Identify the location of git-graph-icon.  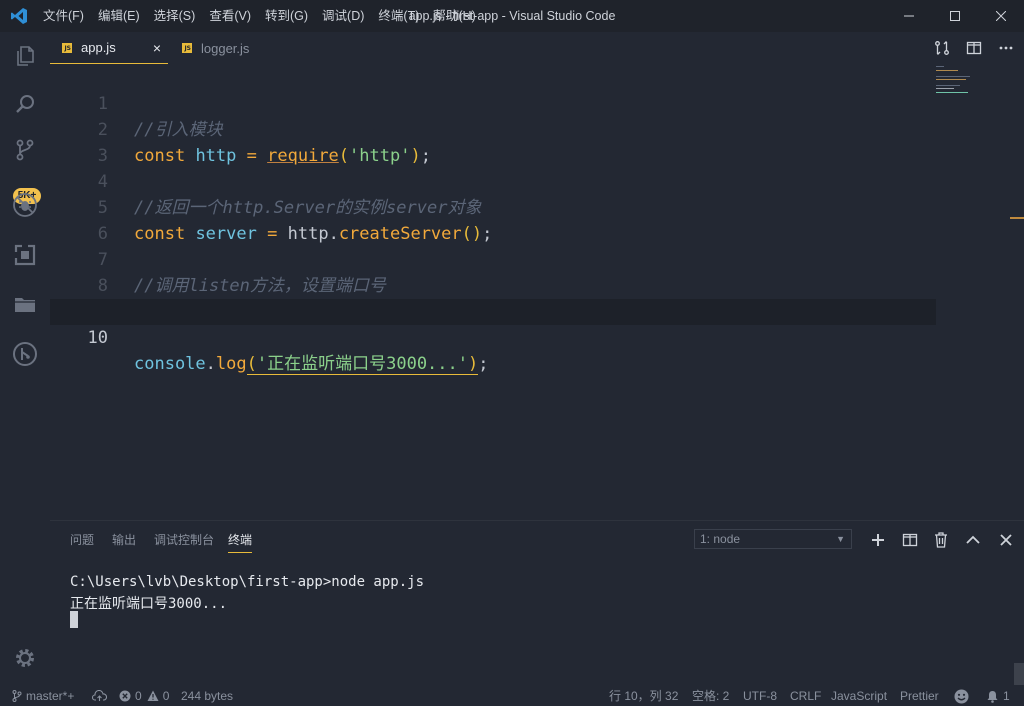
(25, 354).